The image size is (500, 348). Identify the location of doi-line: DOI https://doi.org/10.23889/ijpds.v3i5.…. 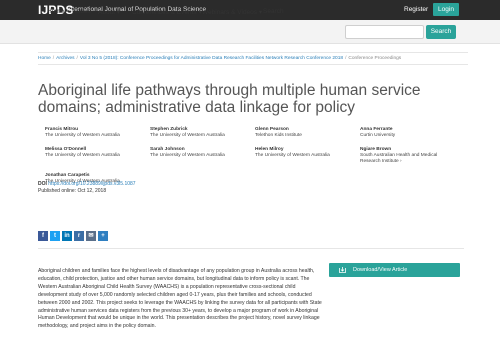
(87, 184).